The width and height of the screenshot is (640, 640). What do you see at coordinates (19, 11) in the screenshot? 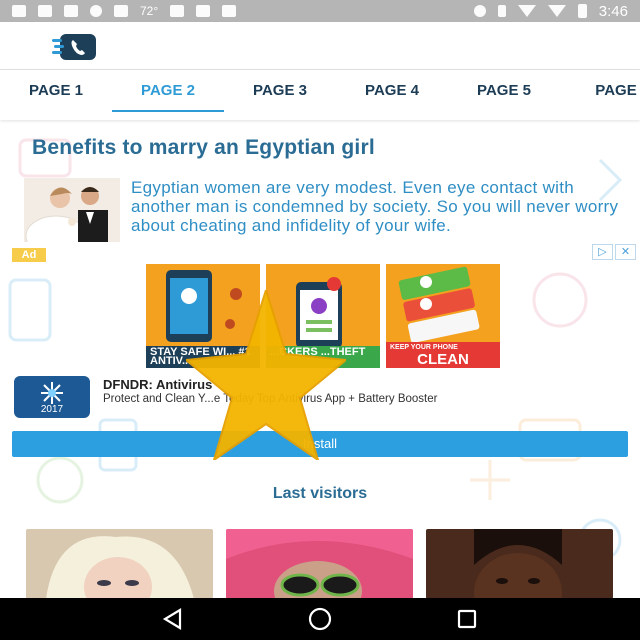
I see `facebook-icon` at bounding box center [19, 11].